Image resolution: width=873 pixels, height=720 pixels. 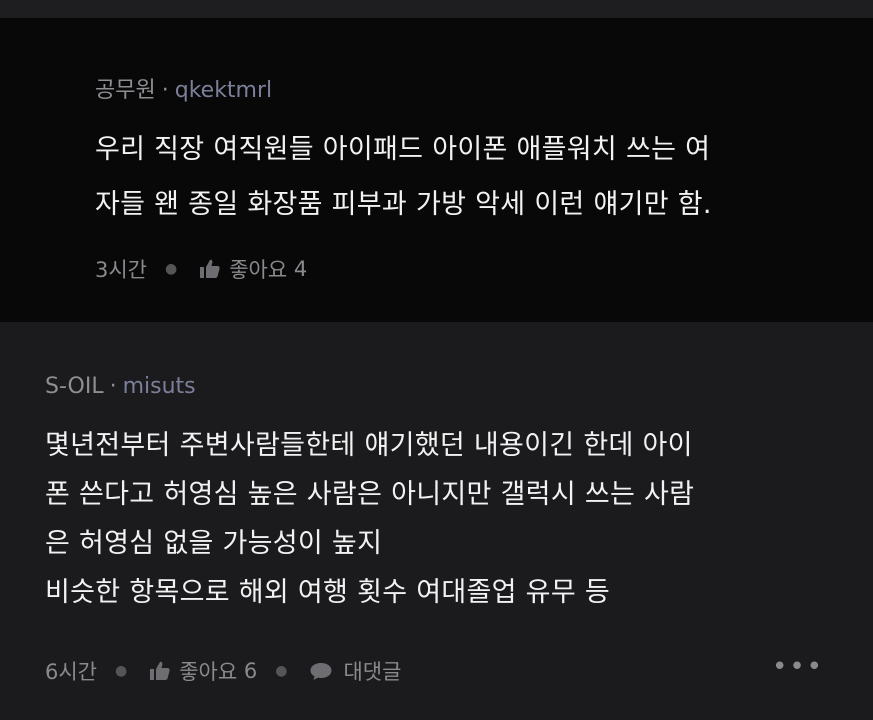 What do you see at coordinates (71, 672) in the screenshot?
I see `comment-time: 6시간` at bounding box center [71, 672].